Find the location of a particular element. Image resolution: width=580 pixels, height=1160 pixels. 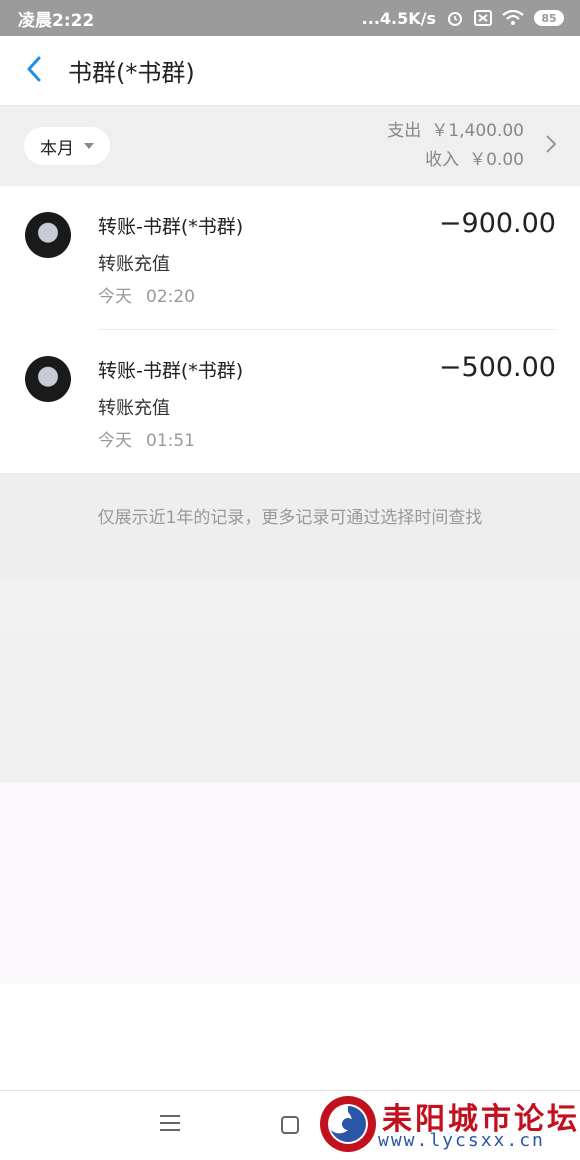

transaction-time: 今天 01:51 is located at coordinates (146, 438).